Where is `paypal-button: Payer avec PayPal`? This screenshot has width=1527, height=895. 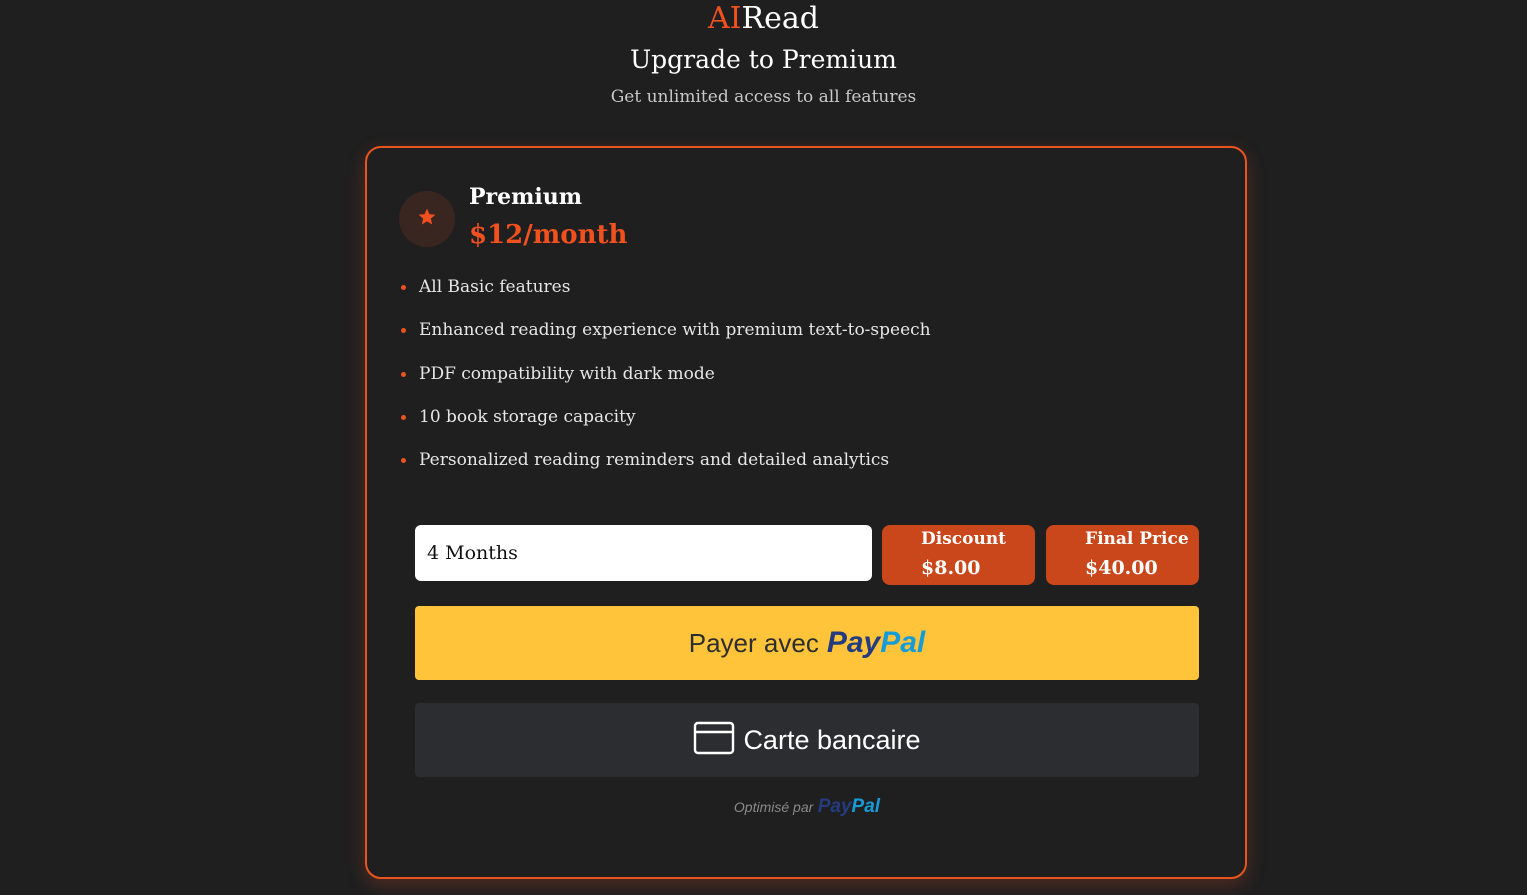 paypal-button: Payer avec PayPal is located at coordinates (807, 643).